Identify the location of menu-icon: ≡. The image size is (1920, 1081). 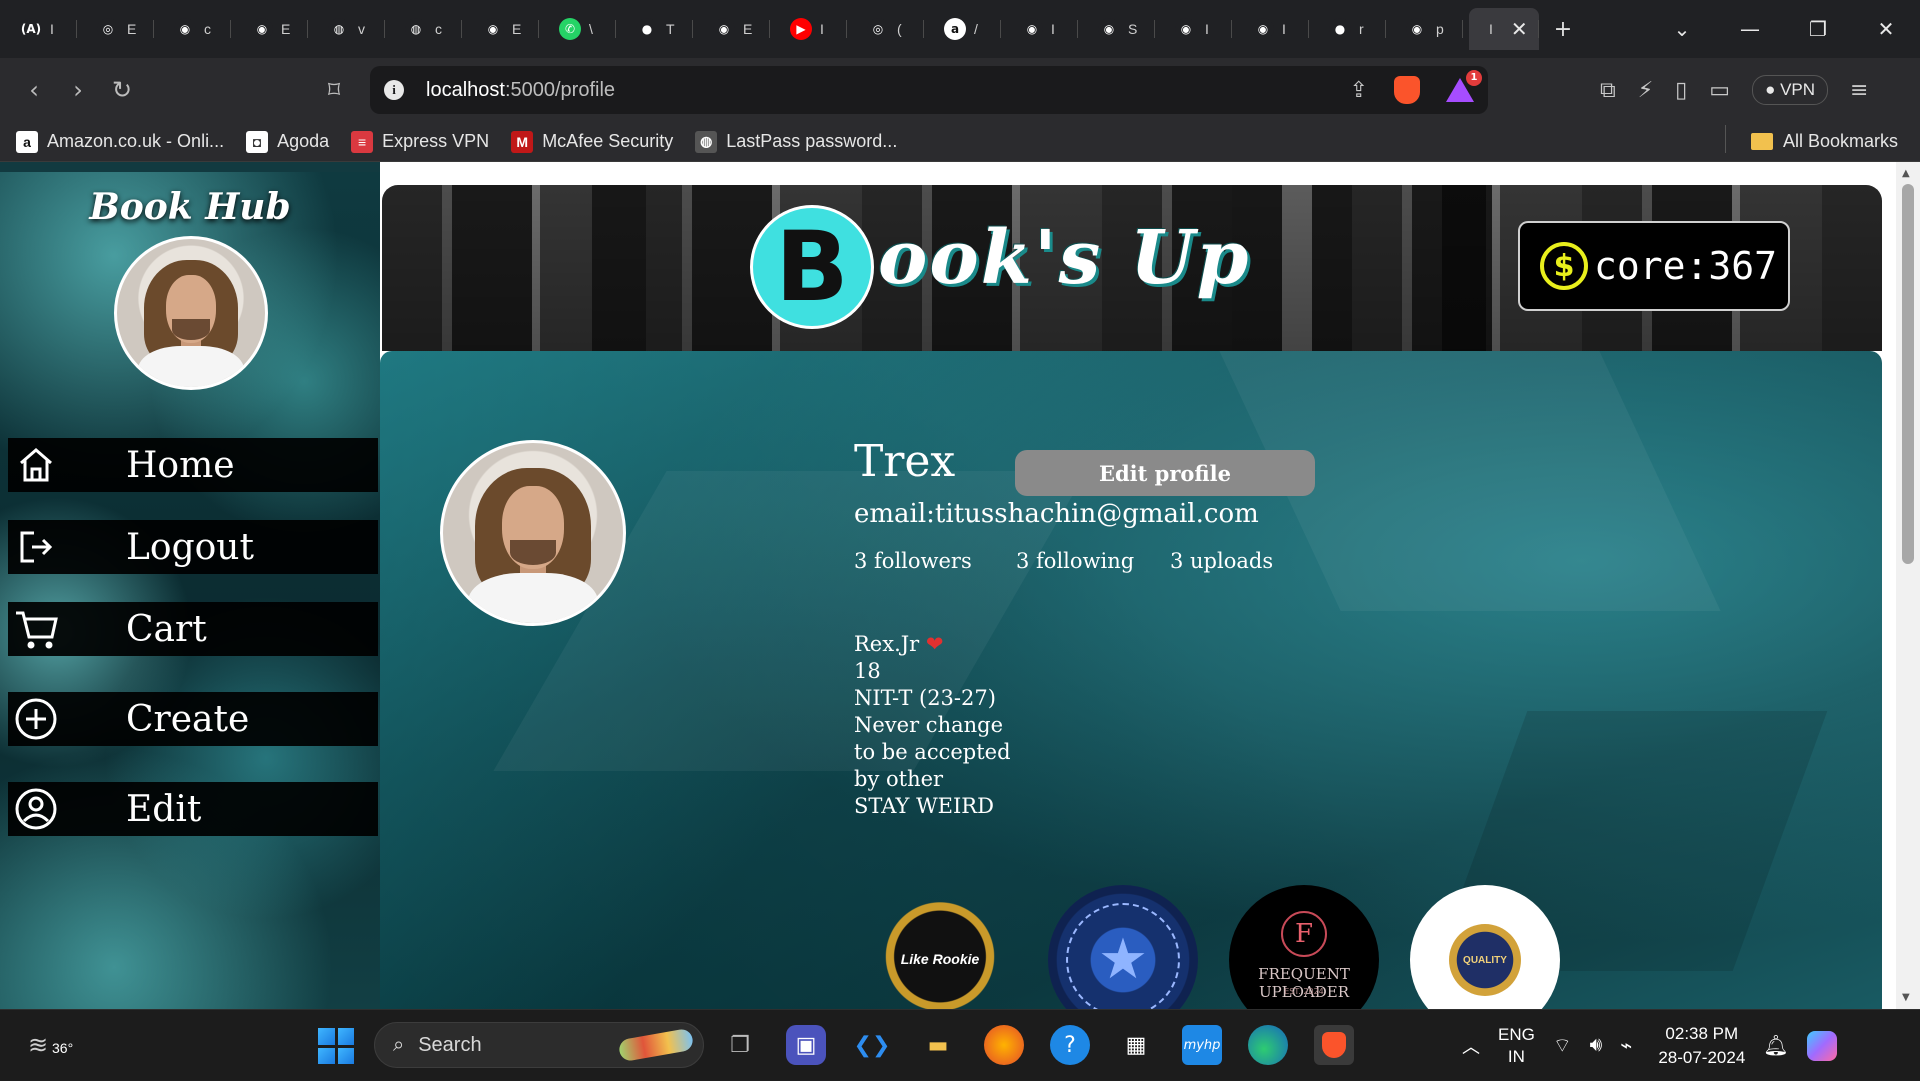
(1859, 90).